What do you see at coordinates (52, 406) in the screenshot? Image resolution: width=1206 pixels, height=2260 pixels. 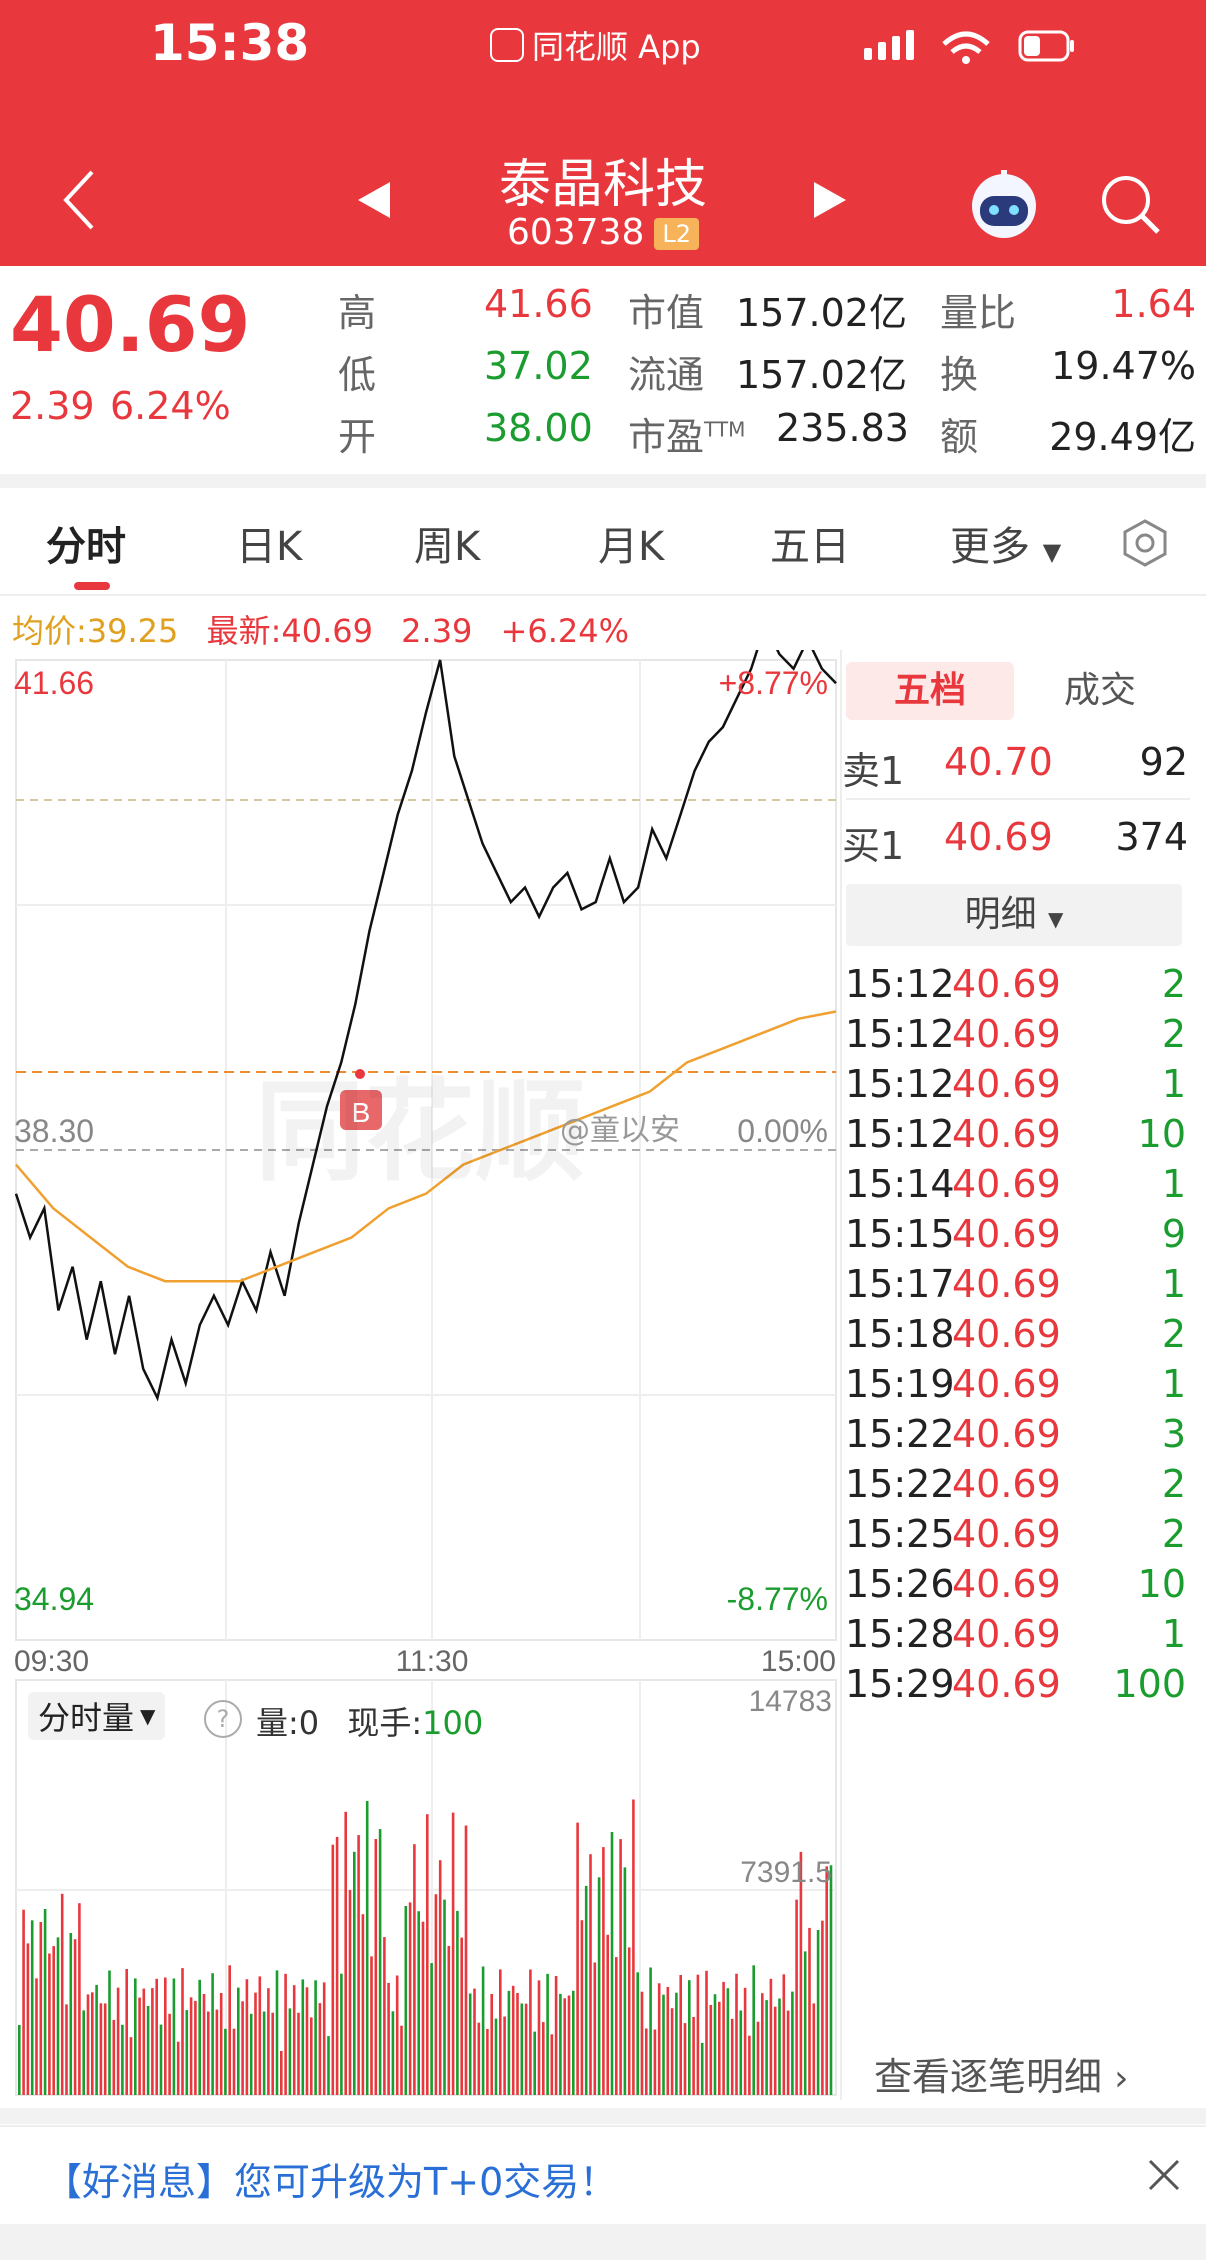 I see `price-change: 2.39` at bounding box center [52, 406].